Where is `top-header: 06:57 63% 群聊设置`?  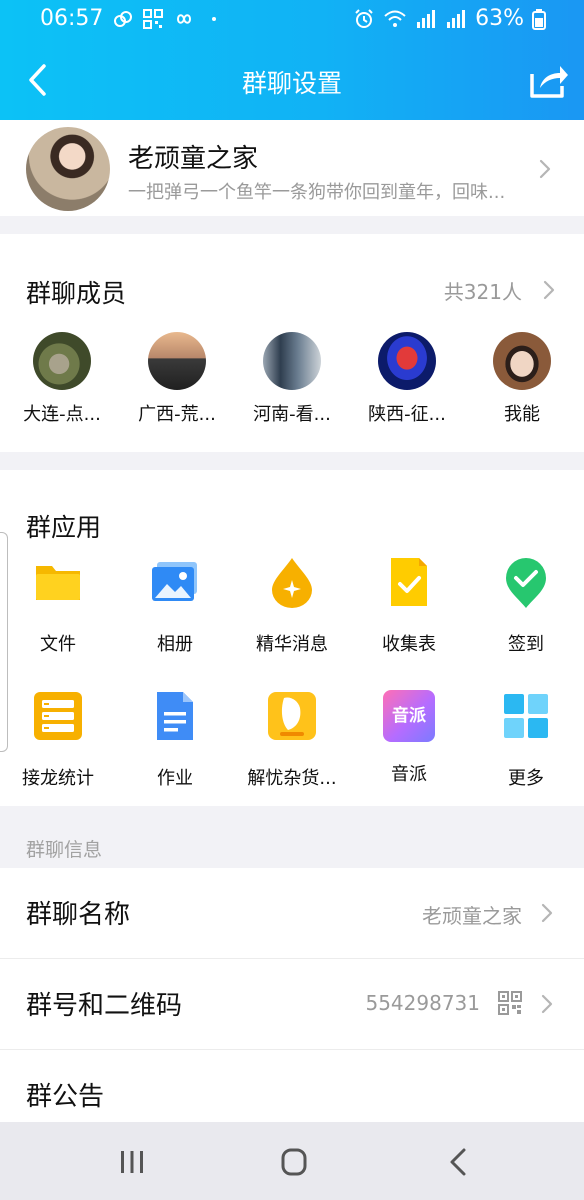
top-header: 06:57 63% 群聊设置 is located at coordinates (292, 60).